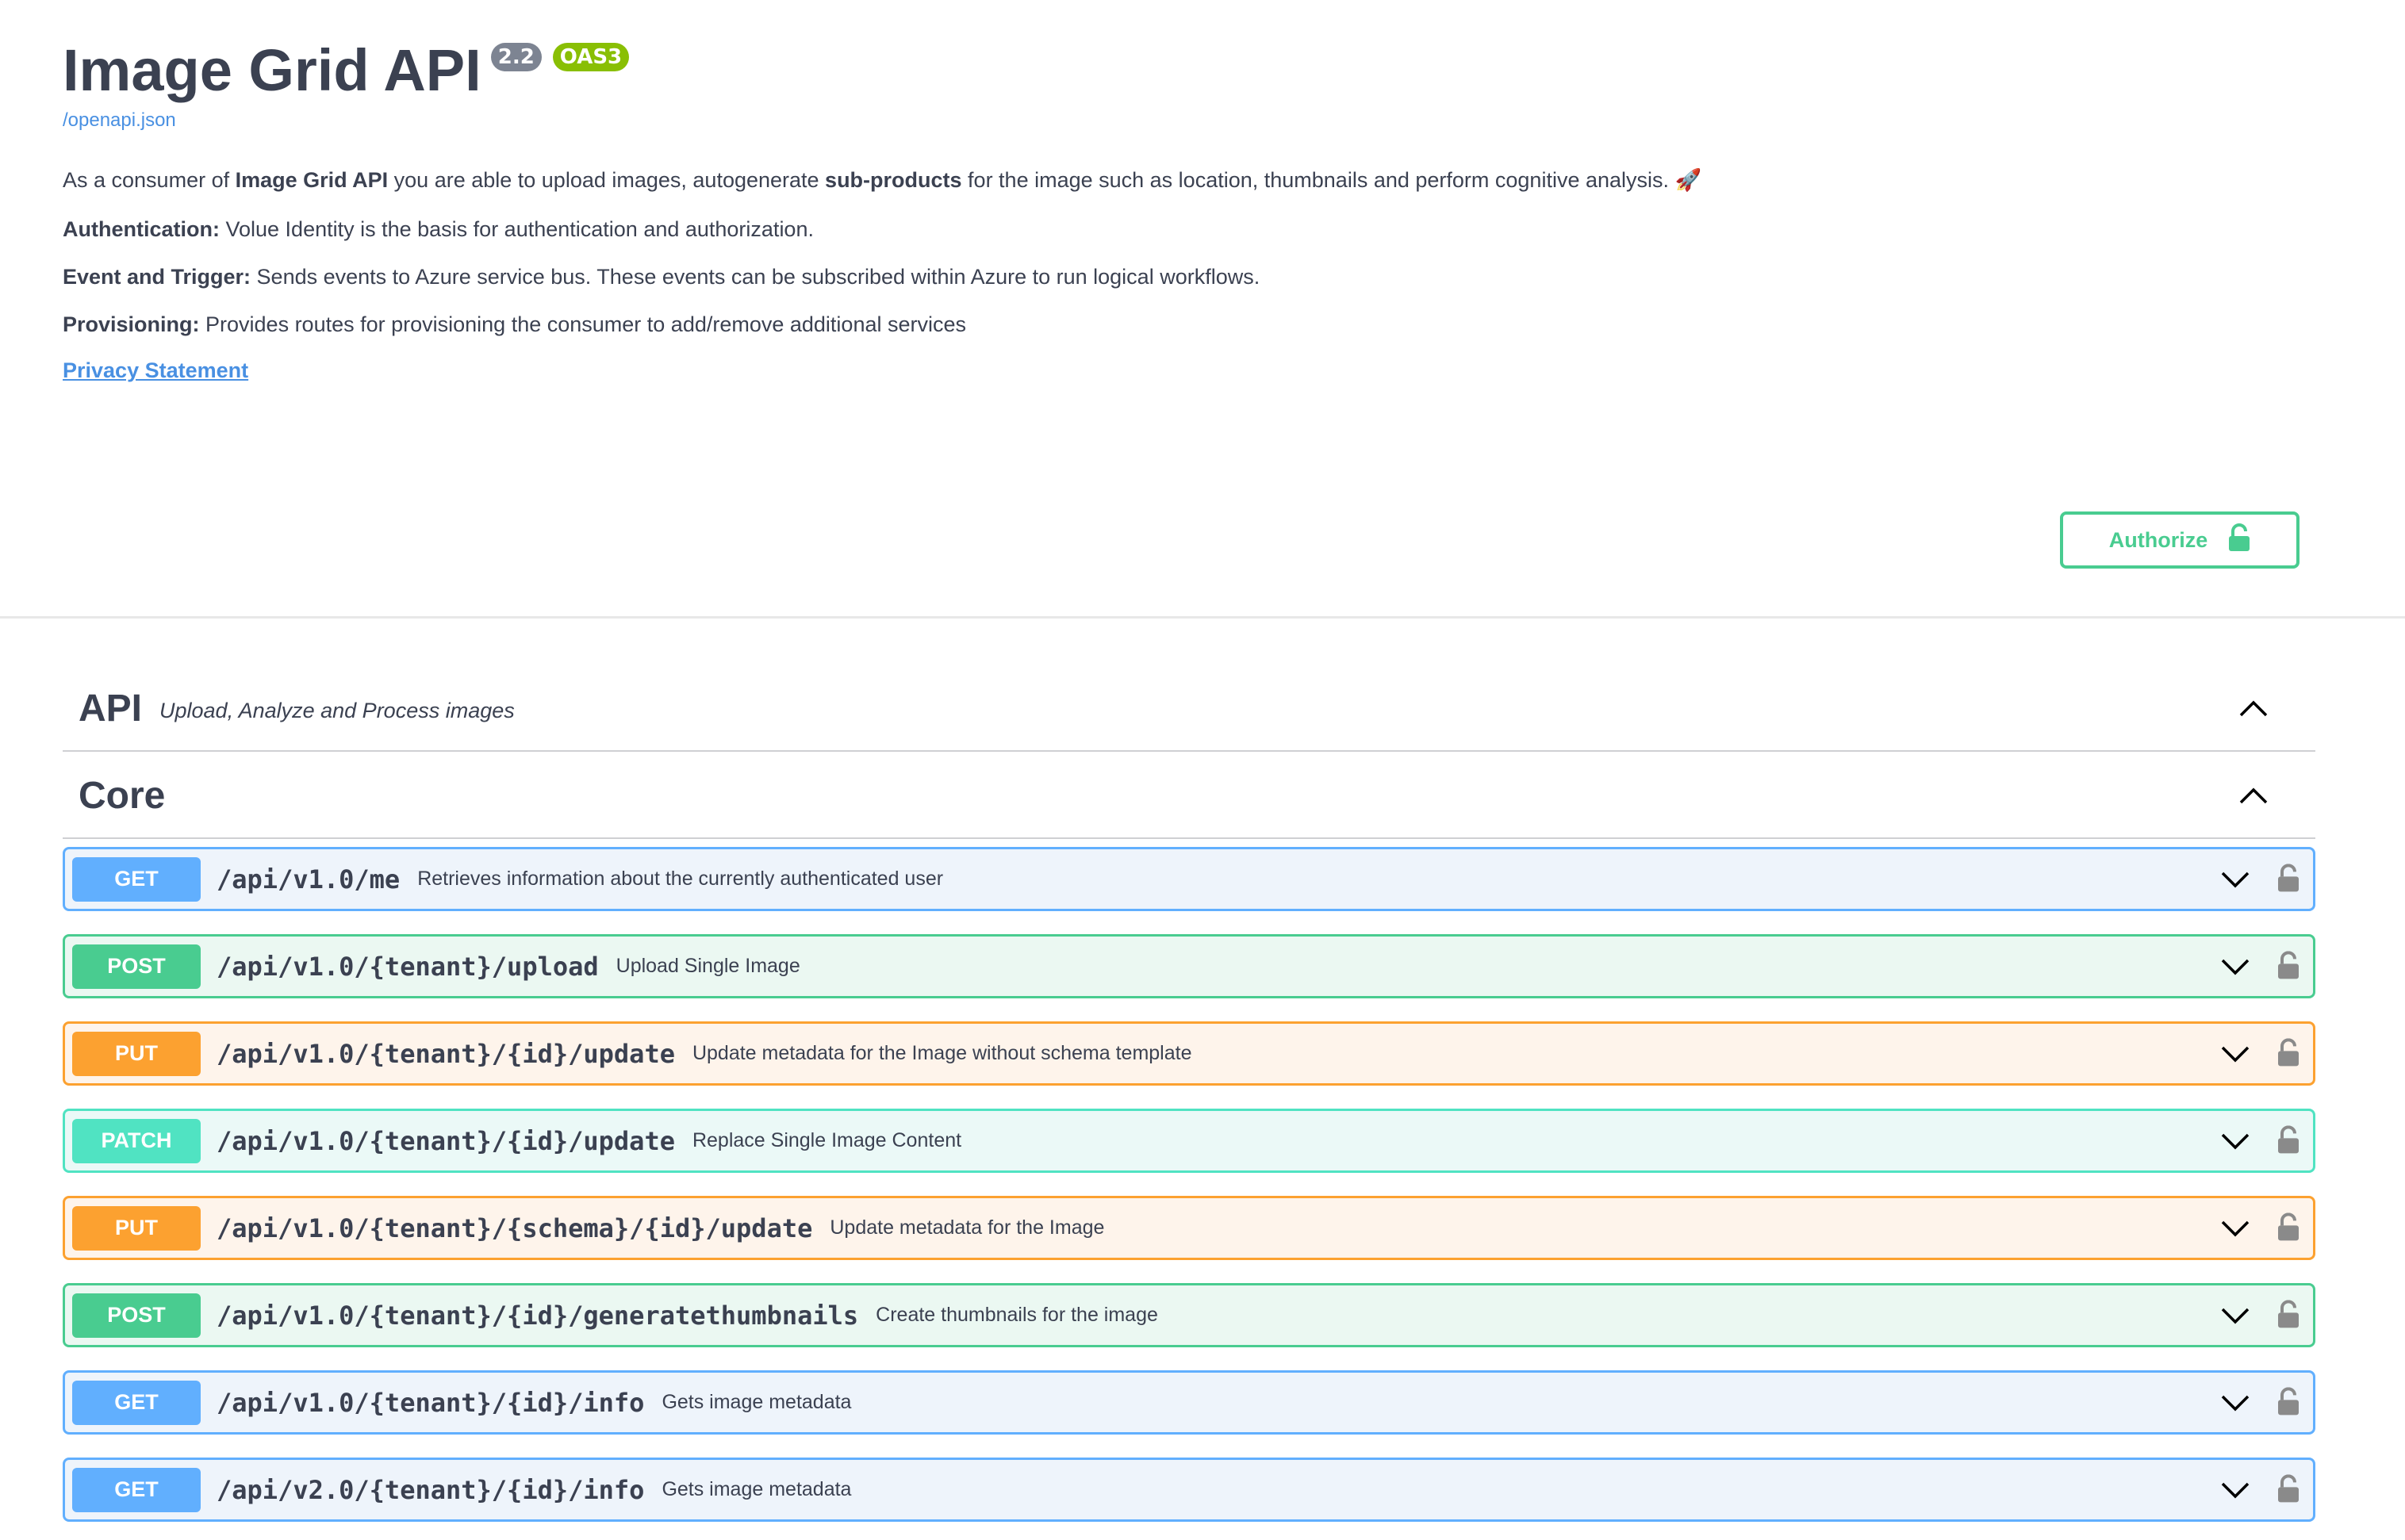 The height and width of the screenshot is (1540, 2405). I want to click on oas-badge: OAS3, so click(591, 57).